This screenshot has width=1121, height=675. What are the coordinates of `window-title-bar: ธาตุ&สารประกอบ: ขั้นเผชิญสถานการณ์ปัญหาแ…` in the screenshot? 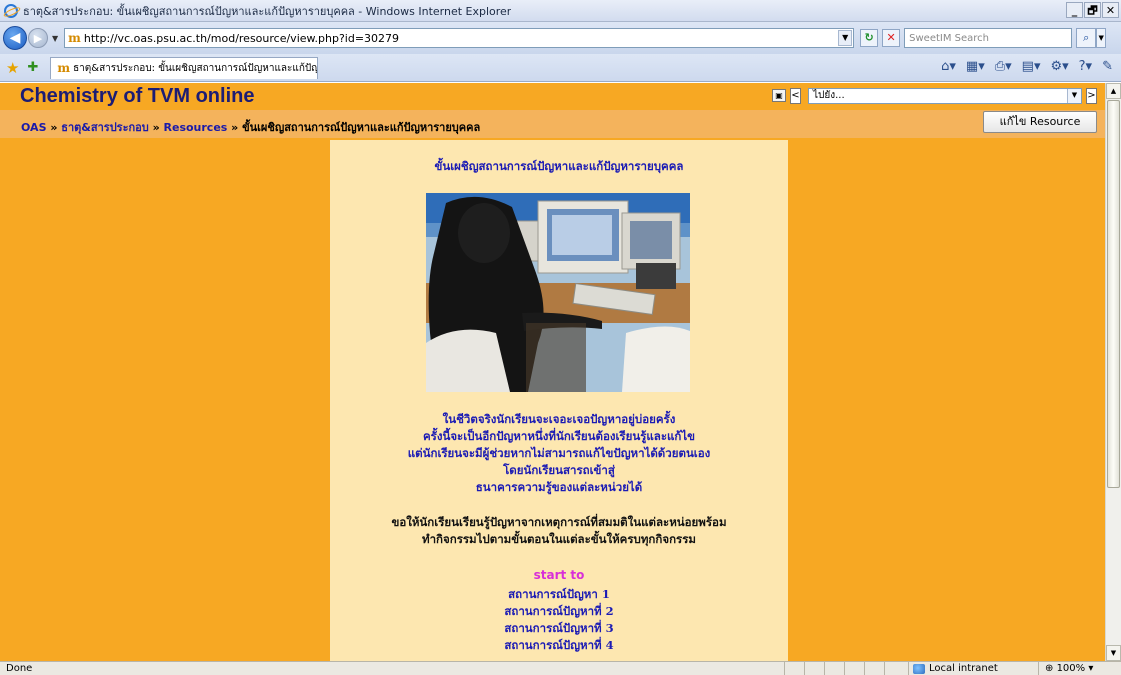 It's located at (560, 11).